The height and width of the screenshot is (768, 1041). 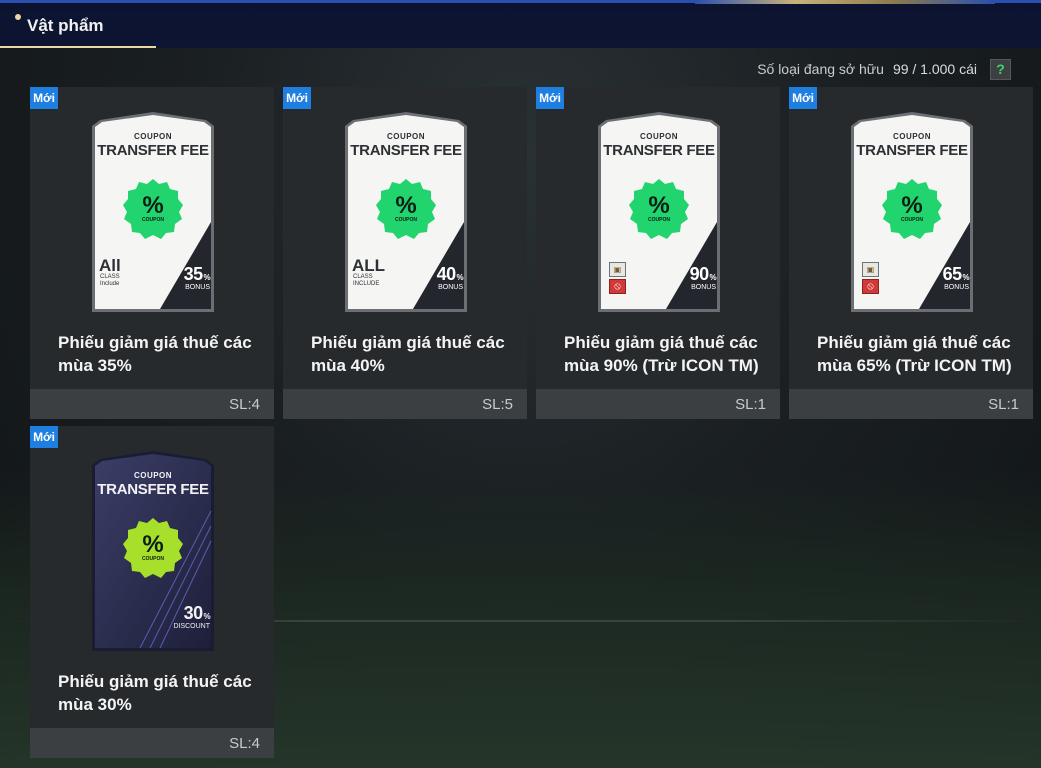 I want to click on item-card: Mới COUPON TRANSFER FEE % COUPON ▣ ⦸ 90%, so click(x=658, y=253).